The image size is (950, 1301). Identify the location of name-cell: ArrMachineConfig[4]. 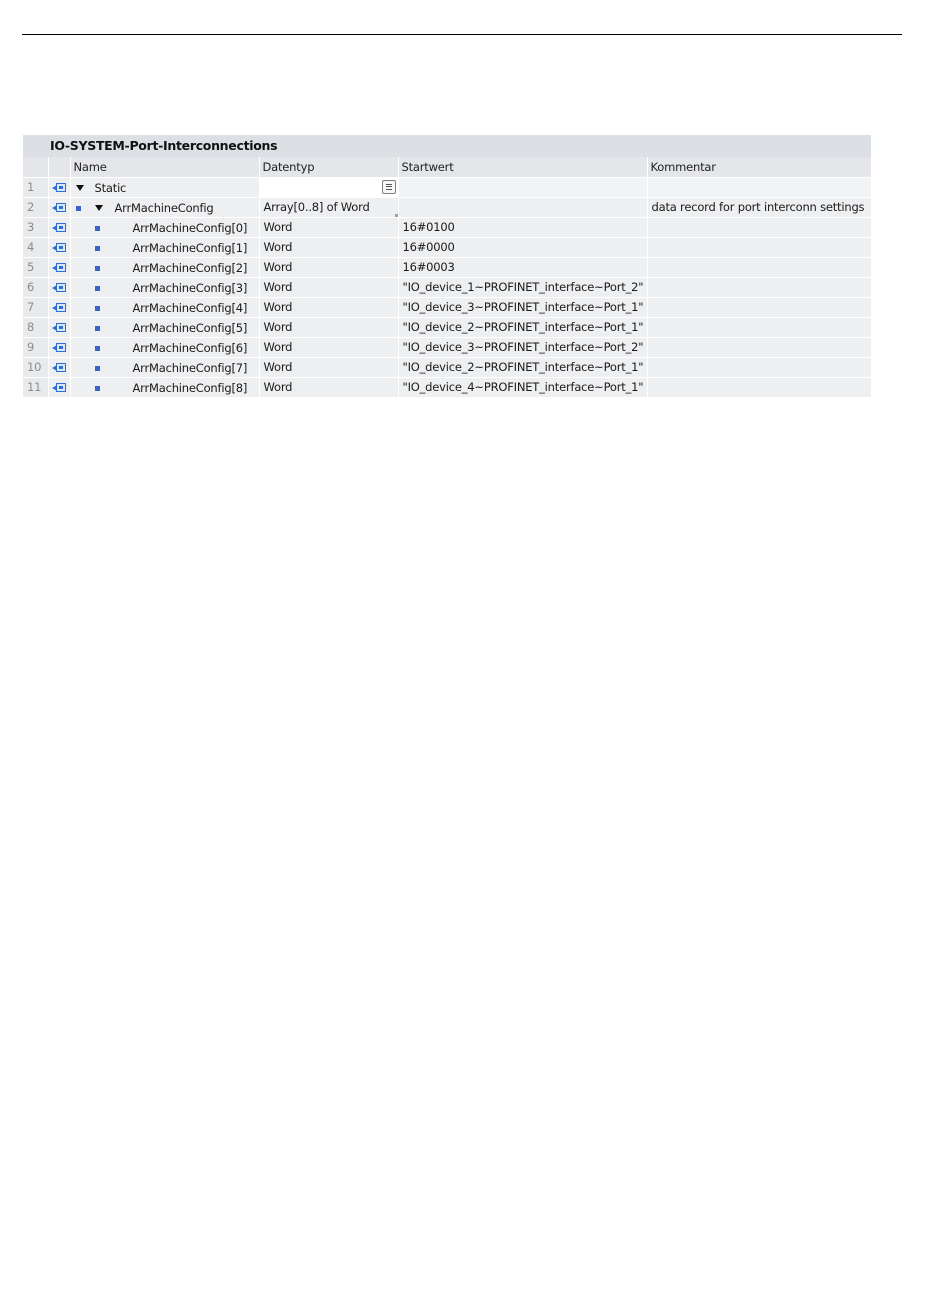
(165, 307).